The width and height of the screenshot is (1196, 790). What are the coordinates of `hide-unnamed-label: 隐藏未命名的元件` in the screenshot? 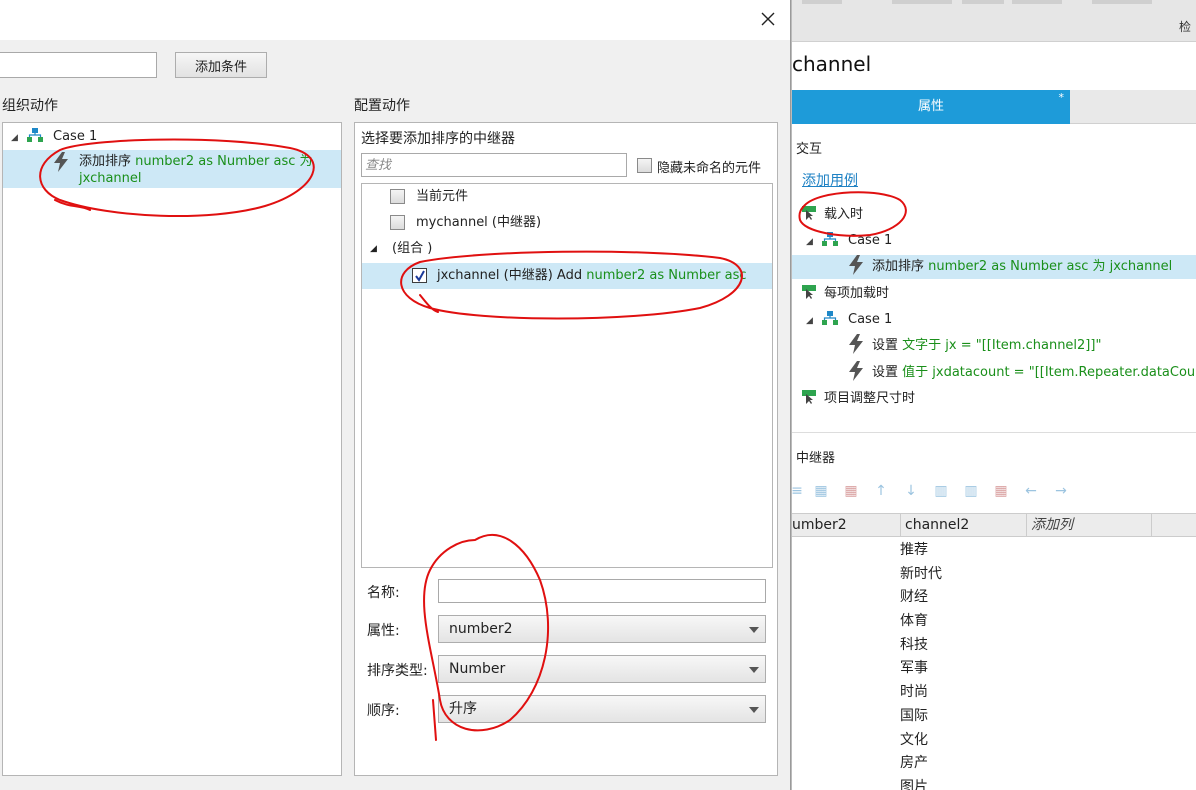 It's located at (709, 168).